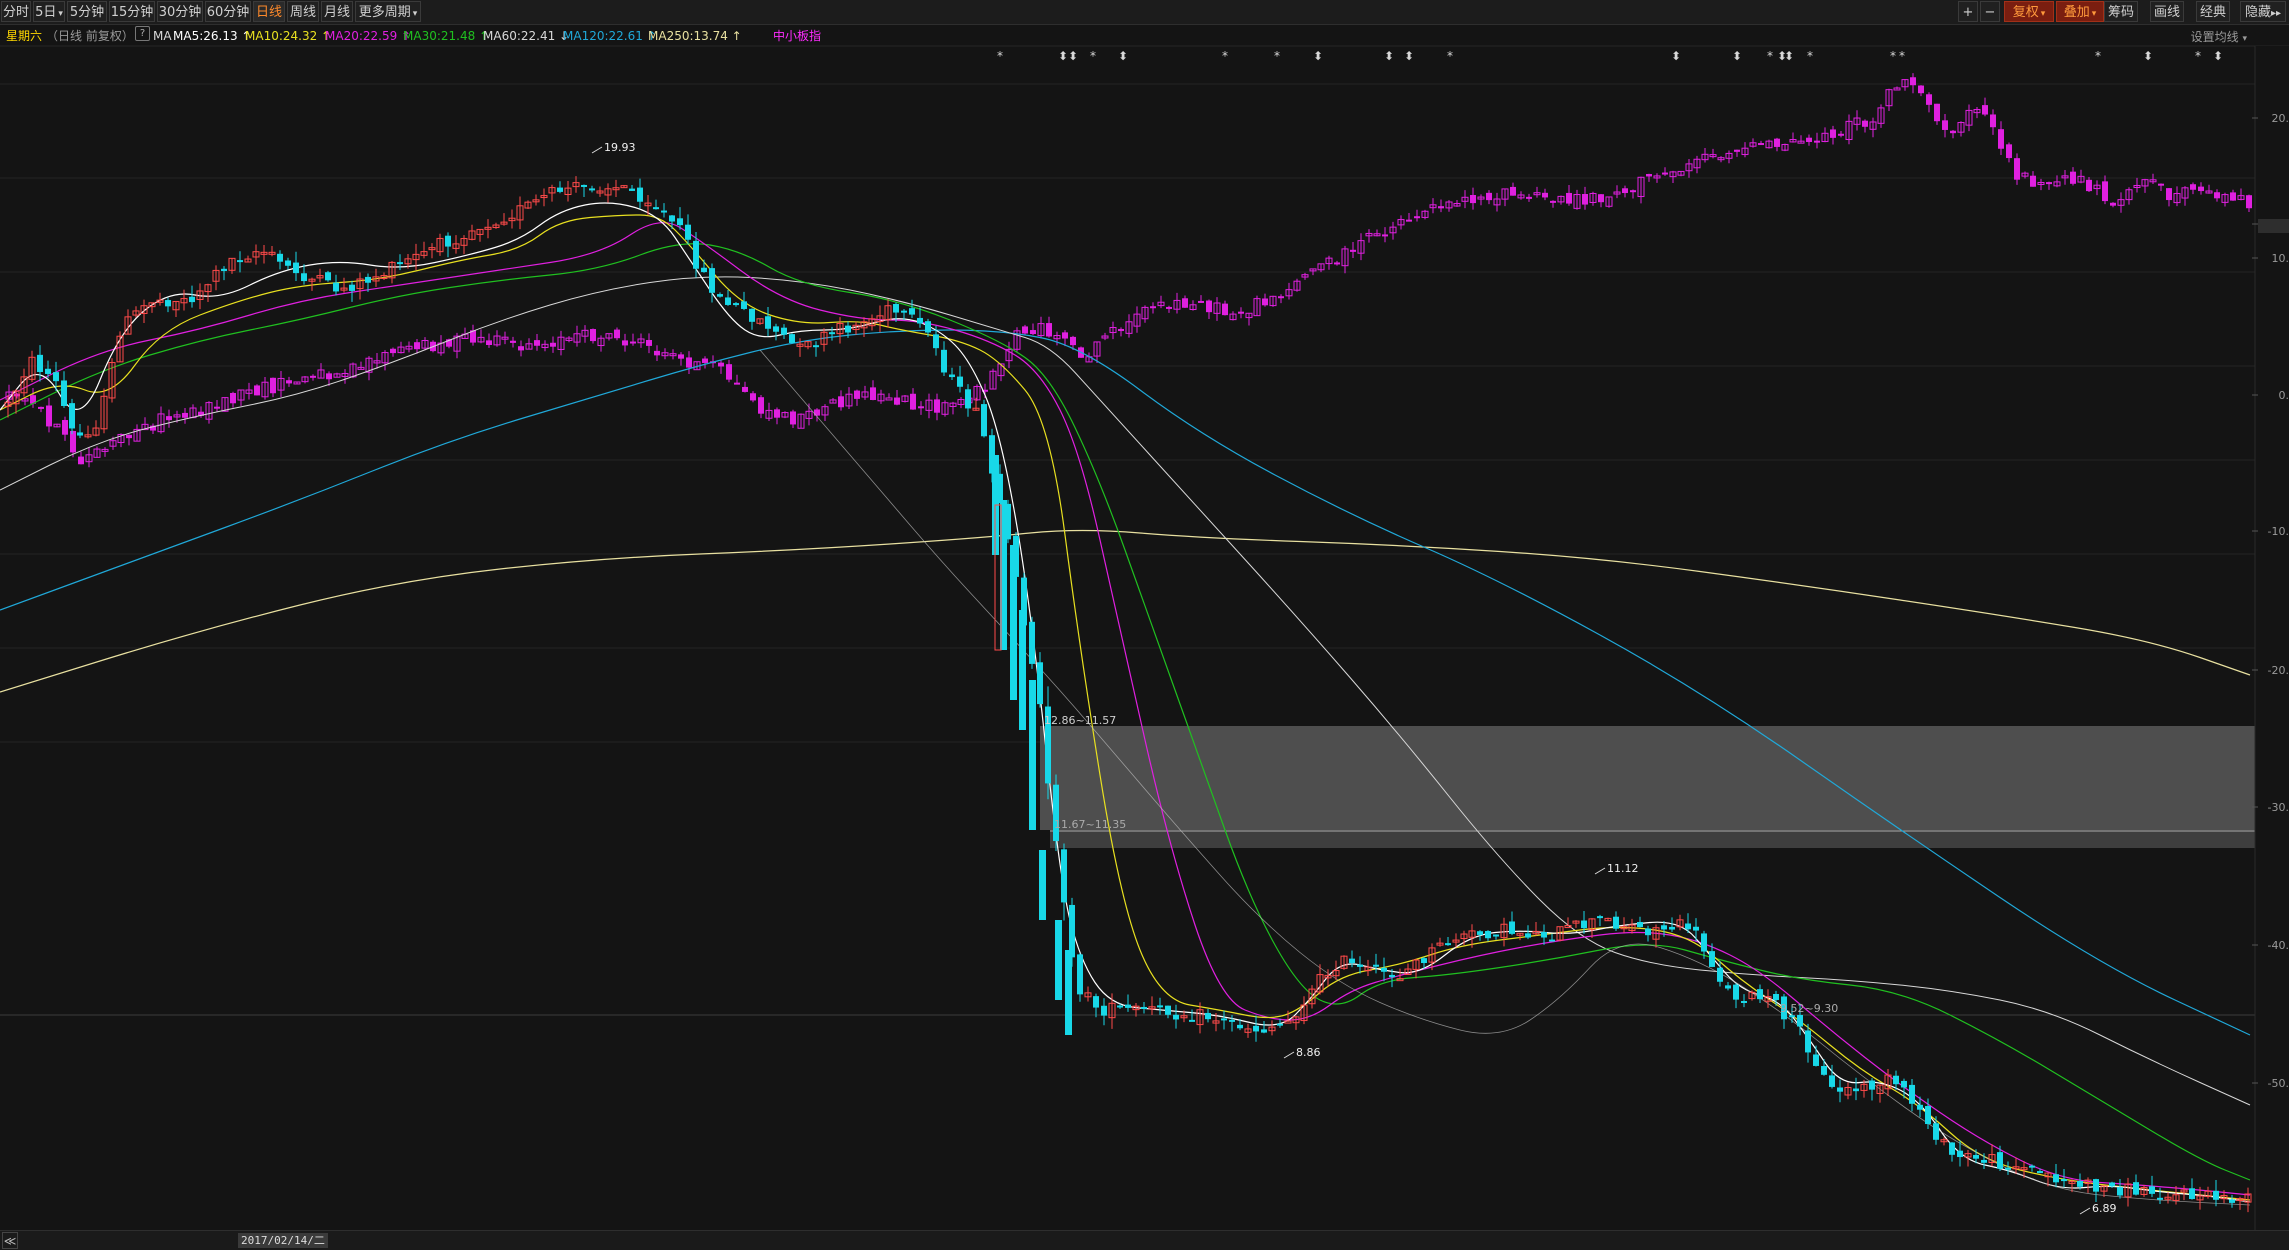 This screenshot has width=2289, height=1250. Describe the element at coordinates (269, 11) in the screenshot. I see `tab-period: 日线` at that location.